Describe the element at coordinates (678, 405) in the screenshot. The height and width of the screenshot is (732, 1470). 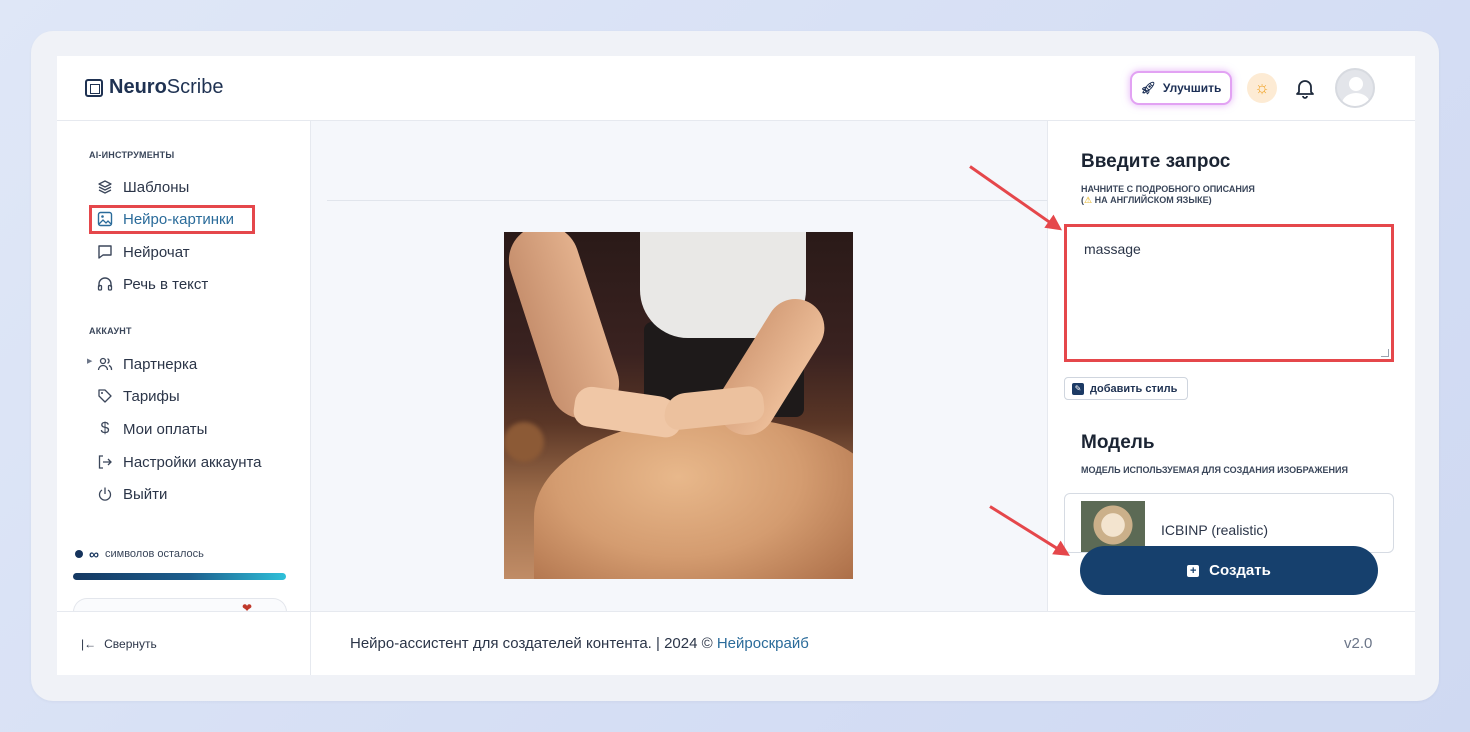
I see `generated-image` at that location.